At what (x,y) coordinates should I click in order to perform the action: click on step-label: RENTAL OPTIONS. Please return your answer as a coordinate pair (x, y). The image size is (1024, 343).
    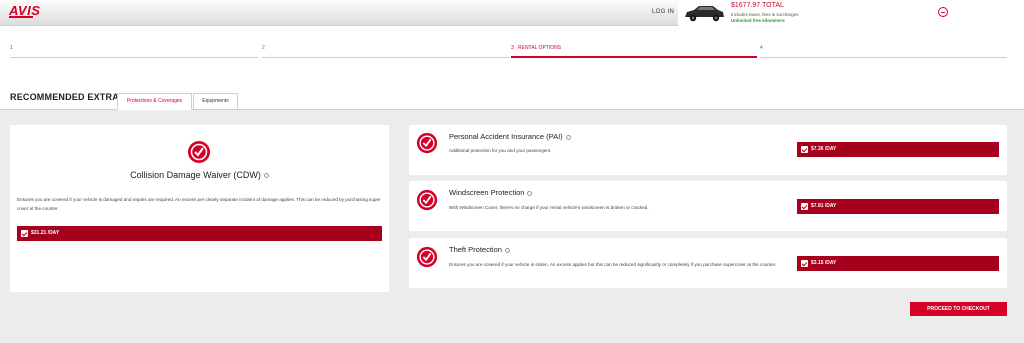
    Looking at the image, I should click on (540, 48).